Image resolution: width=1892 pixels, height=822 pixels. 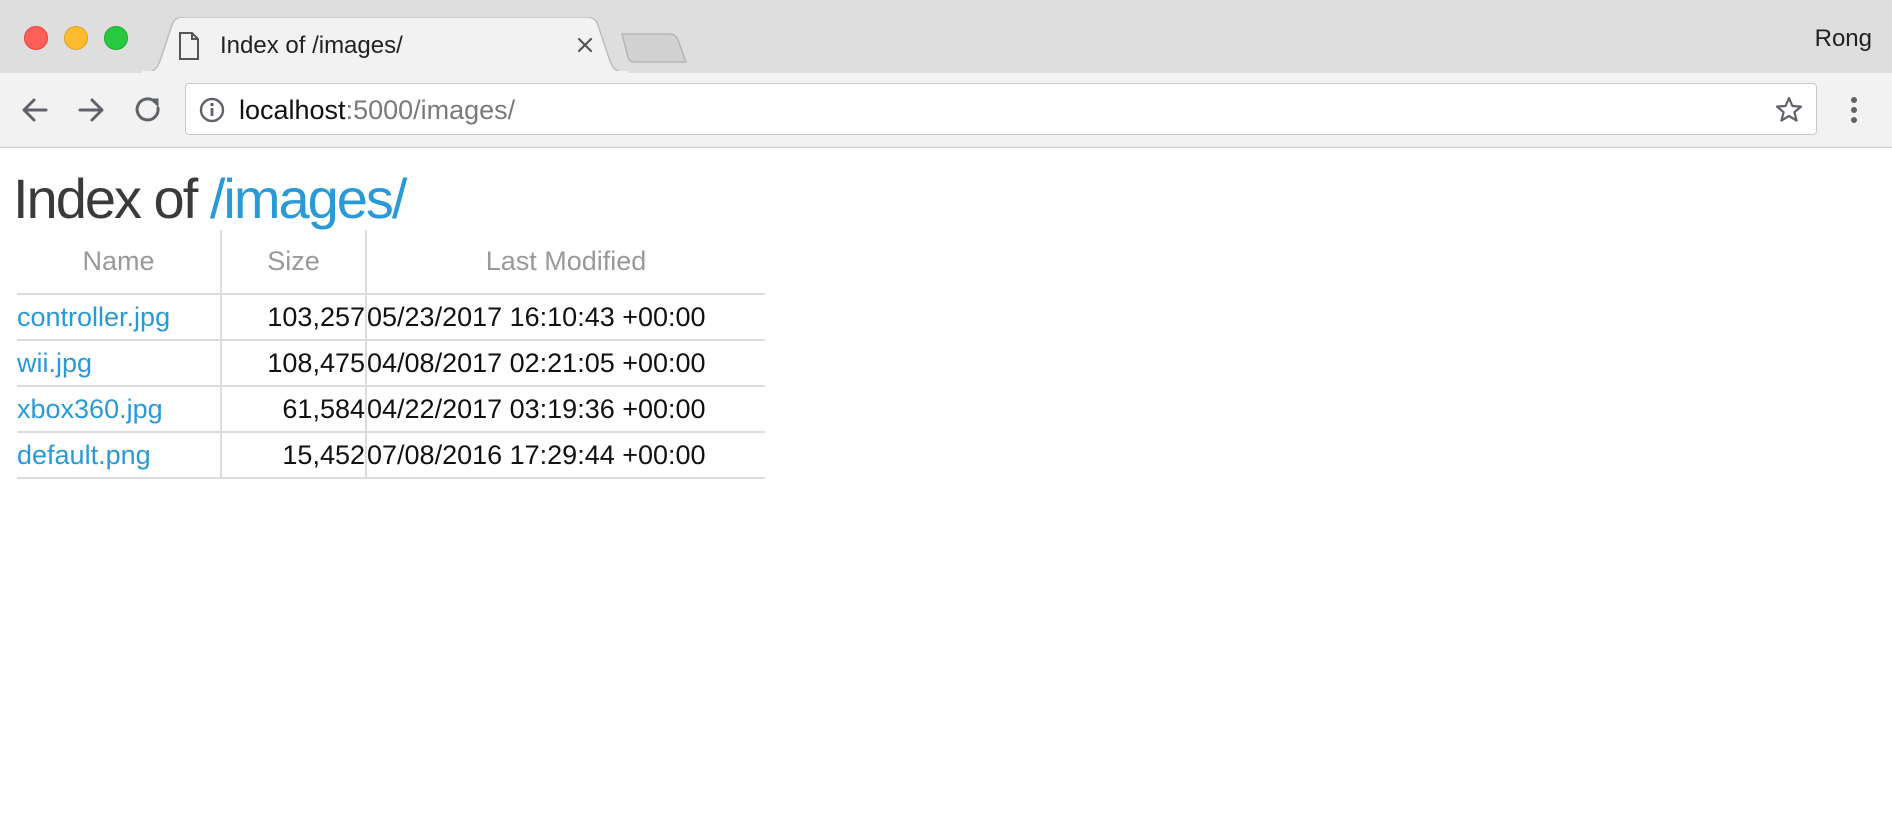 I want to click on file-link: controller.jpg, so click(x=93, y=317).